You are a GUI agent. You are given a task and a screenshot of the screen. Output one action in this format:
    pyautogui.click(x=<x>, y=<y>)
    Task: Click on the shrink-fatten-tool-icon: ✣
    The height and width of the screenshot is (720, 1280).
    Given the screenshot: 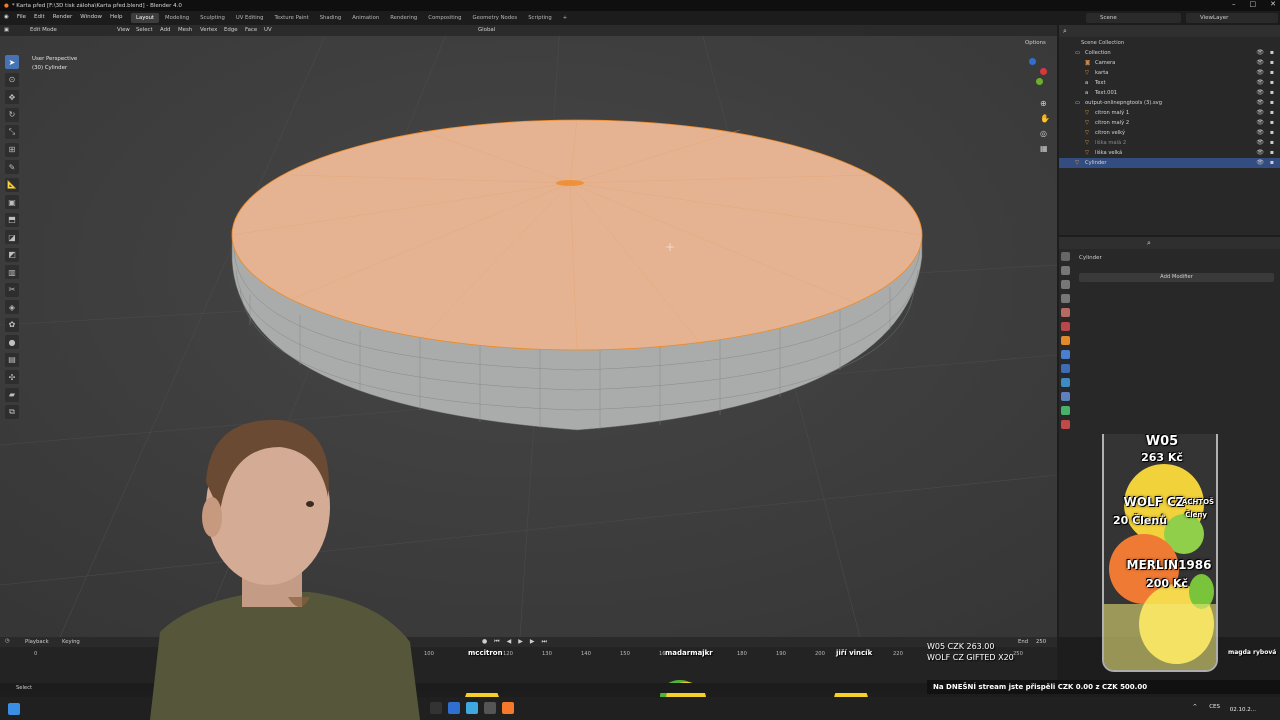 What is the action you would take?
    pyautogui.click(x=12, y=377)
    